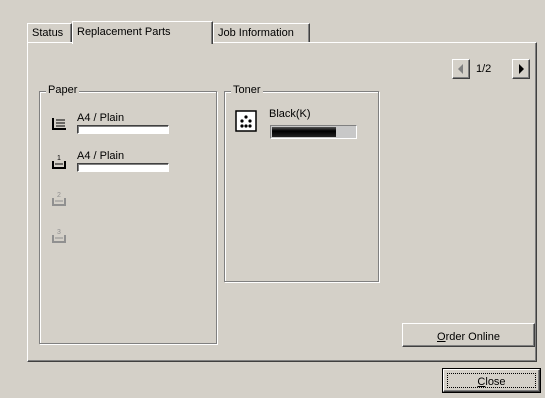 The height and width of the screenshot is (398, 545). I want to click on previous-page-button, so click(461, 69).